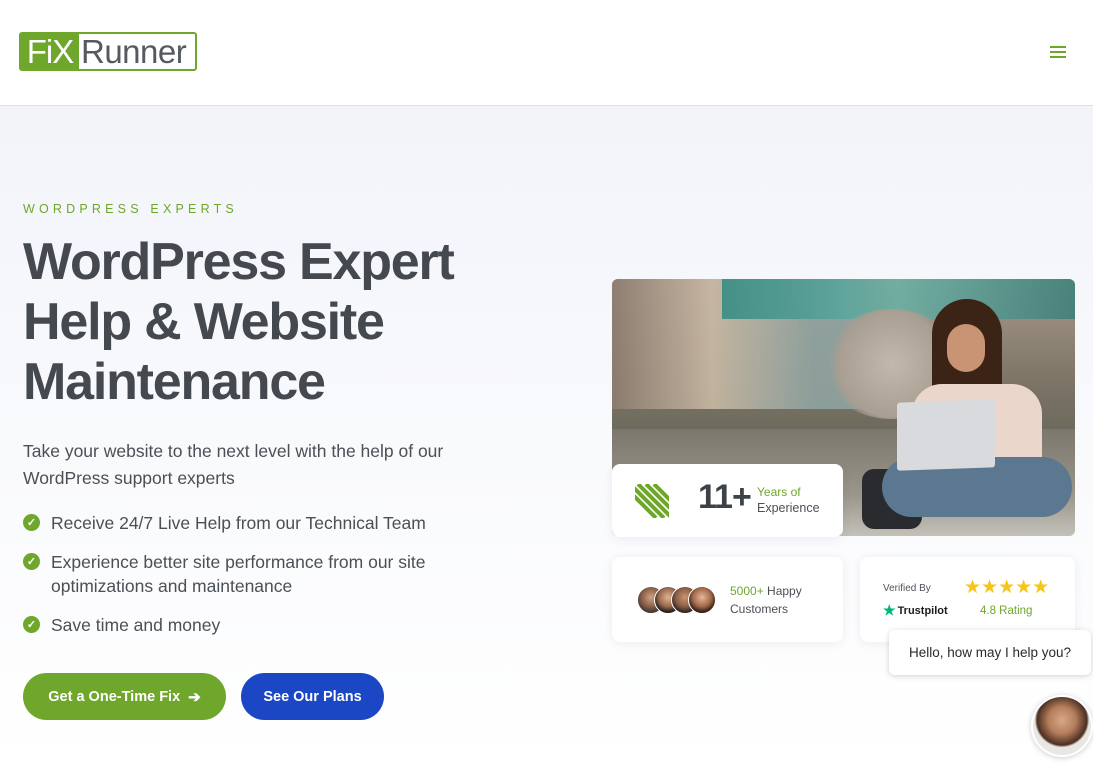 The width and height of the screenshot is (1093, 767). I want to click on button-label: See Our Plans, so click(312, 696).